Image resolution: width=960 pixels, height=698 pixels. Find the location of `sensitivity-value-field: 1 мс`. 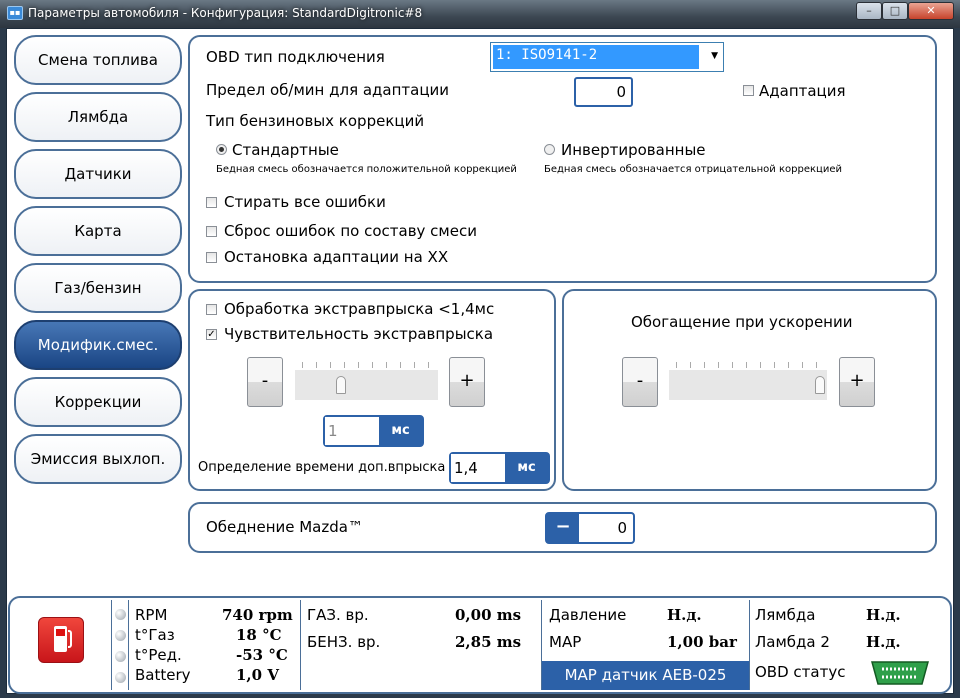

sensitivity-value-field: 1 мс is located at coordinates (373, 431).